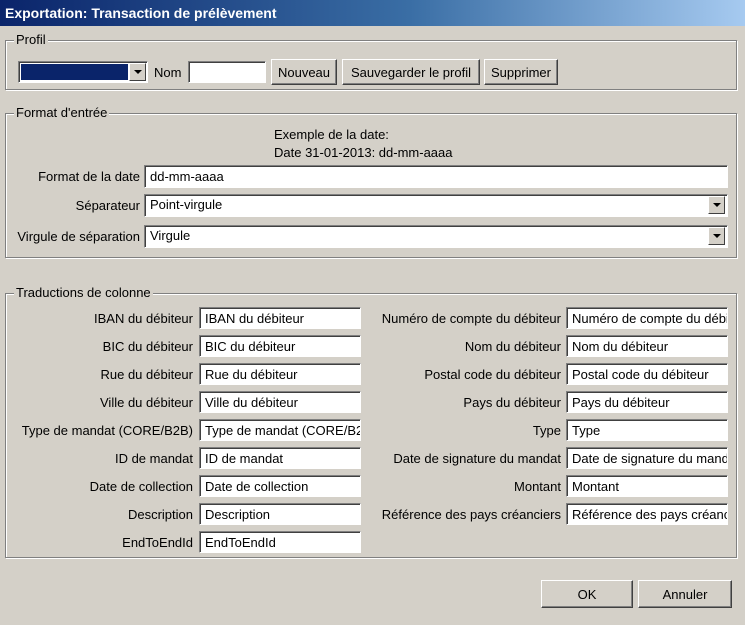 The width and height of the screenshot is (745, 625). Describe the element at coordinates (331, 134) in the screenshot. I see `date-example-title: Exemple de la date:` at that location.